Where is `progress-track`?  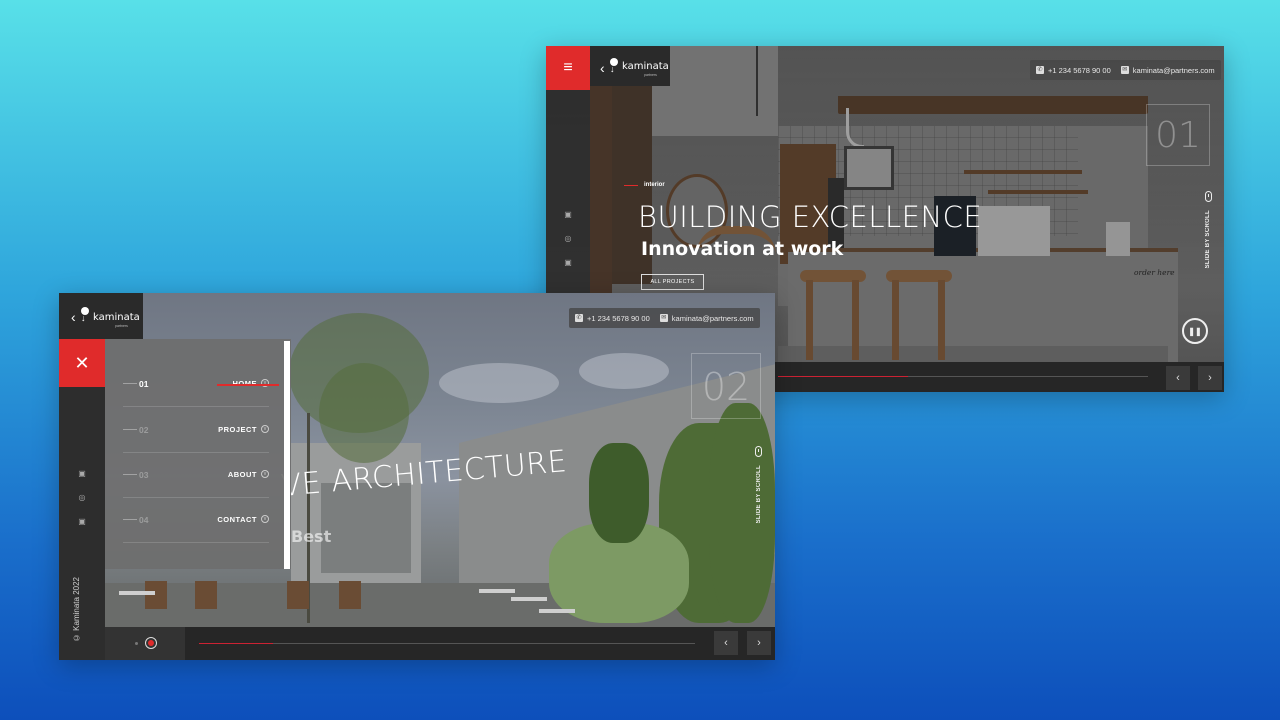 progress-track is located at coordinates (447, 643).